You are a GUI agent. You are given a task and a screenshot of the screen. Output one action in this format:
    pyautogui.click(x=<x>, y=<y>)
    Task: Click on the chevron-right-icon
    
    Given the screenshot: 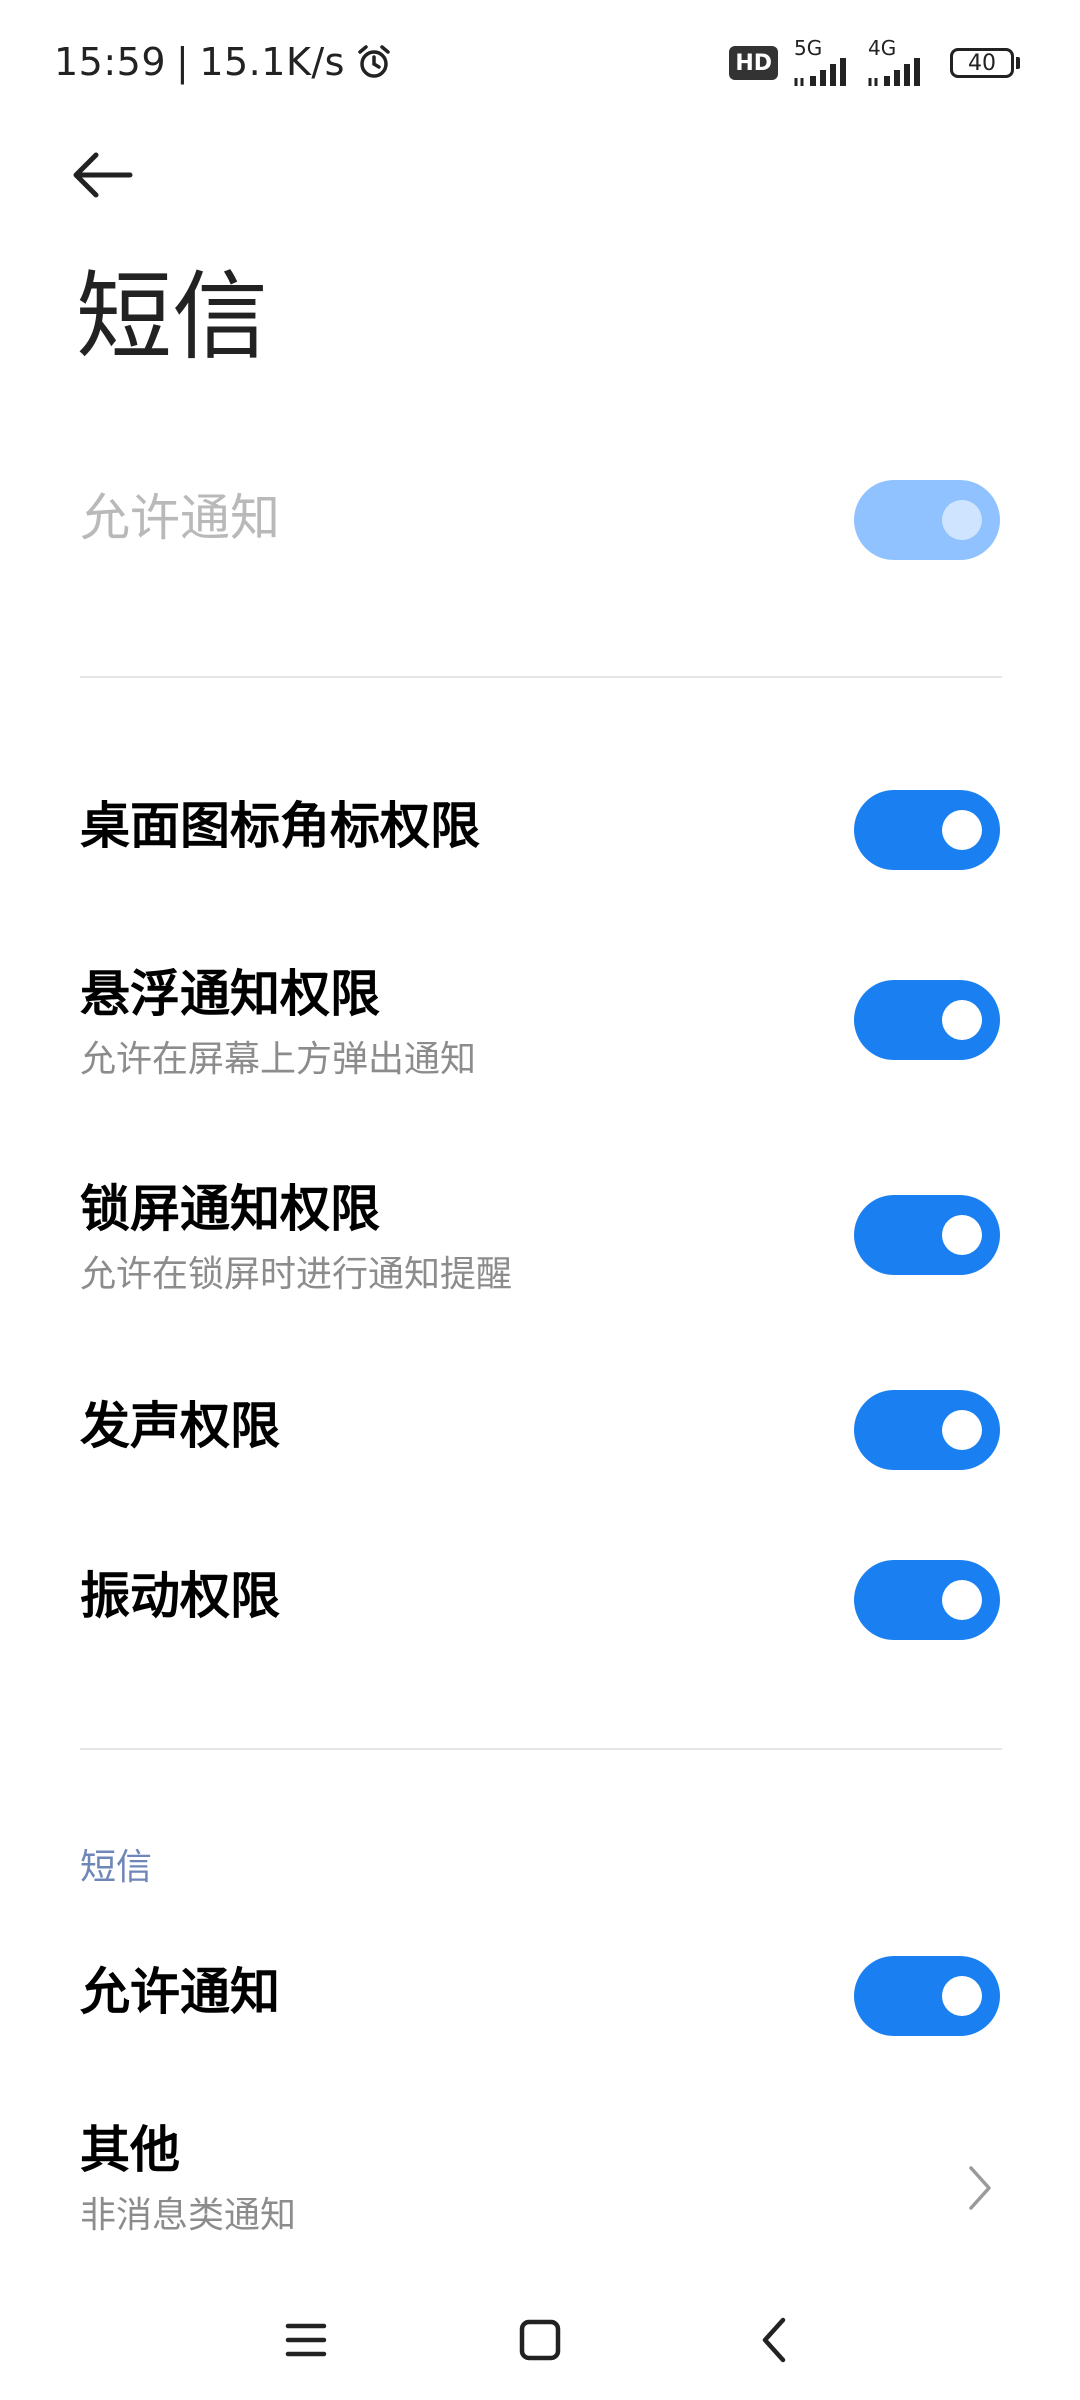 What is the action you would take?
    pyautogui.click(x=980, y=2188)
    